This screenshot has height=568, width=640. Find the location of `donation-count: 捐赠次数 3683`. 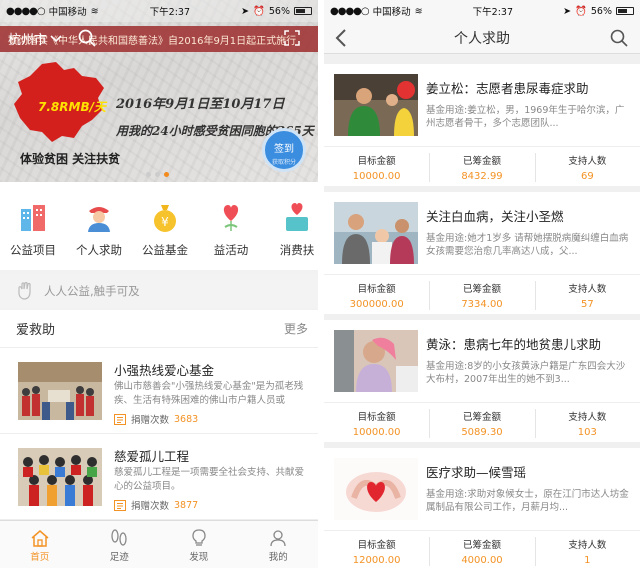

donation-count: 捐赠次数 3683 is located at coordinates (156, 419).